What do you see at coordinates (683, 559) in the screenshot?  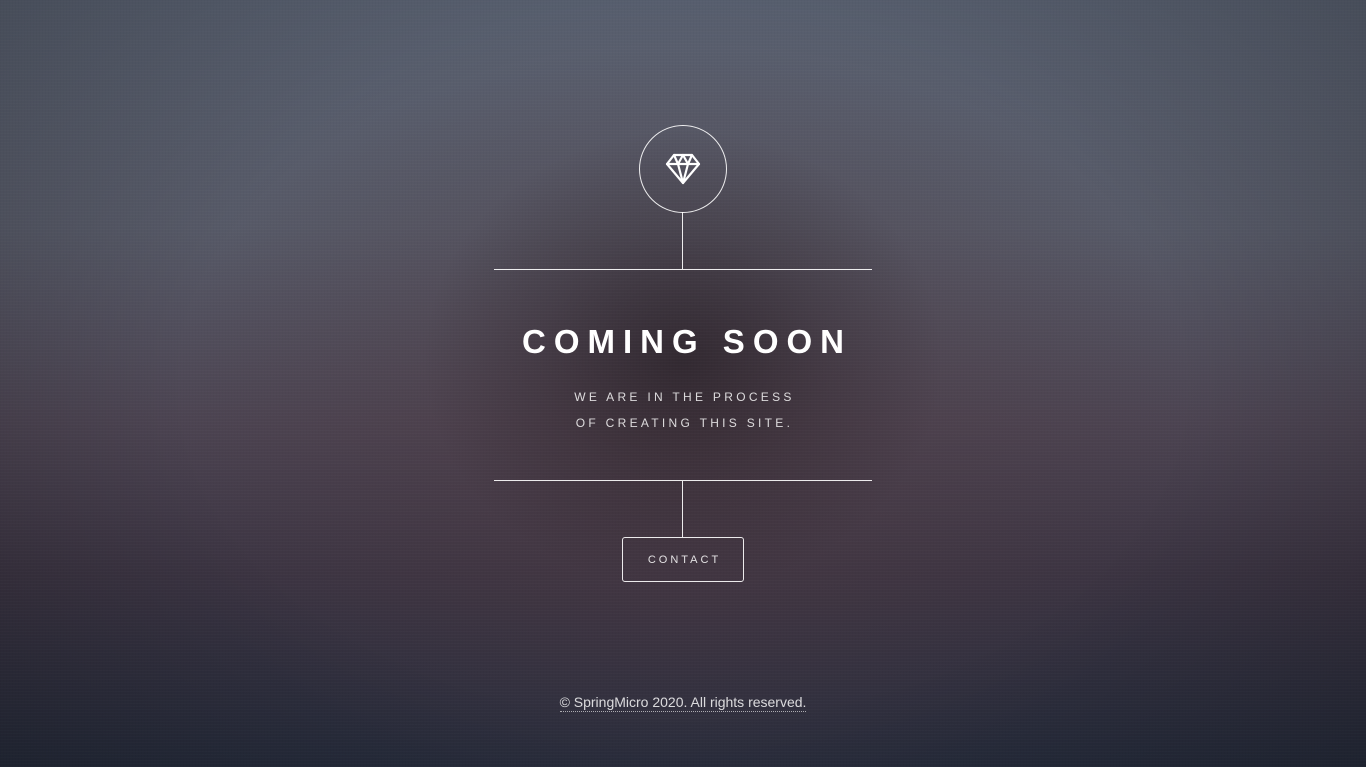 I see `contact-button: CONTACT` at bounding box center [683, 559].